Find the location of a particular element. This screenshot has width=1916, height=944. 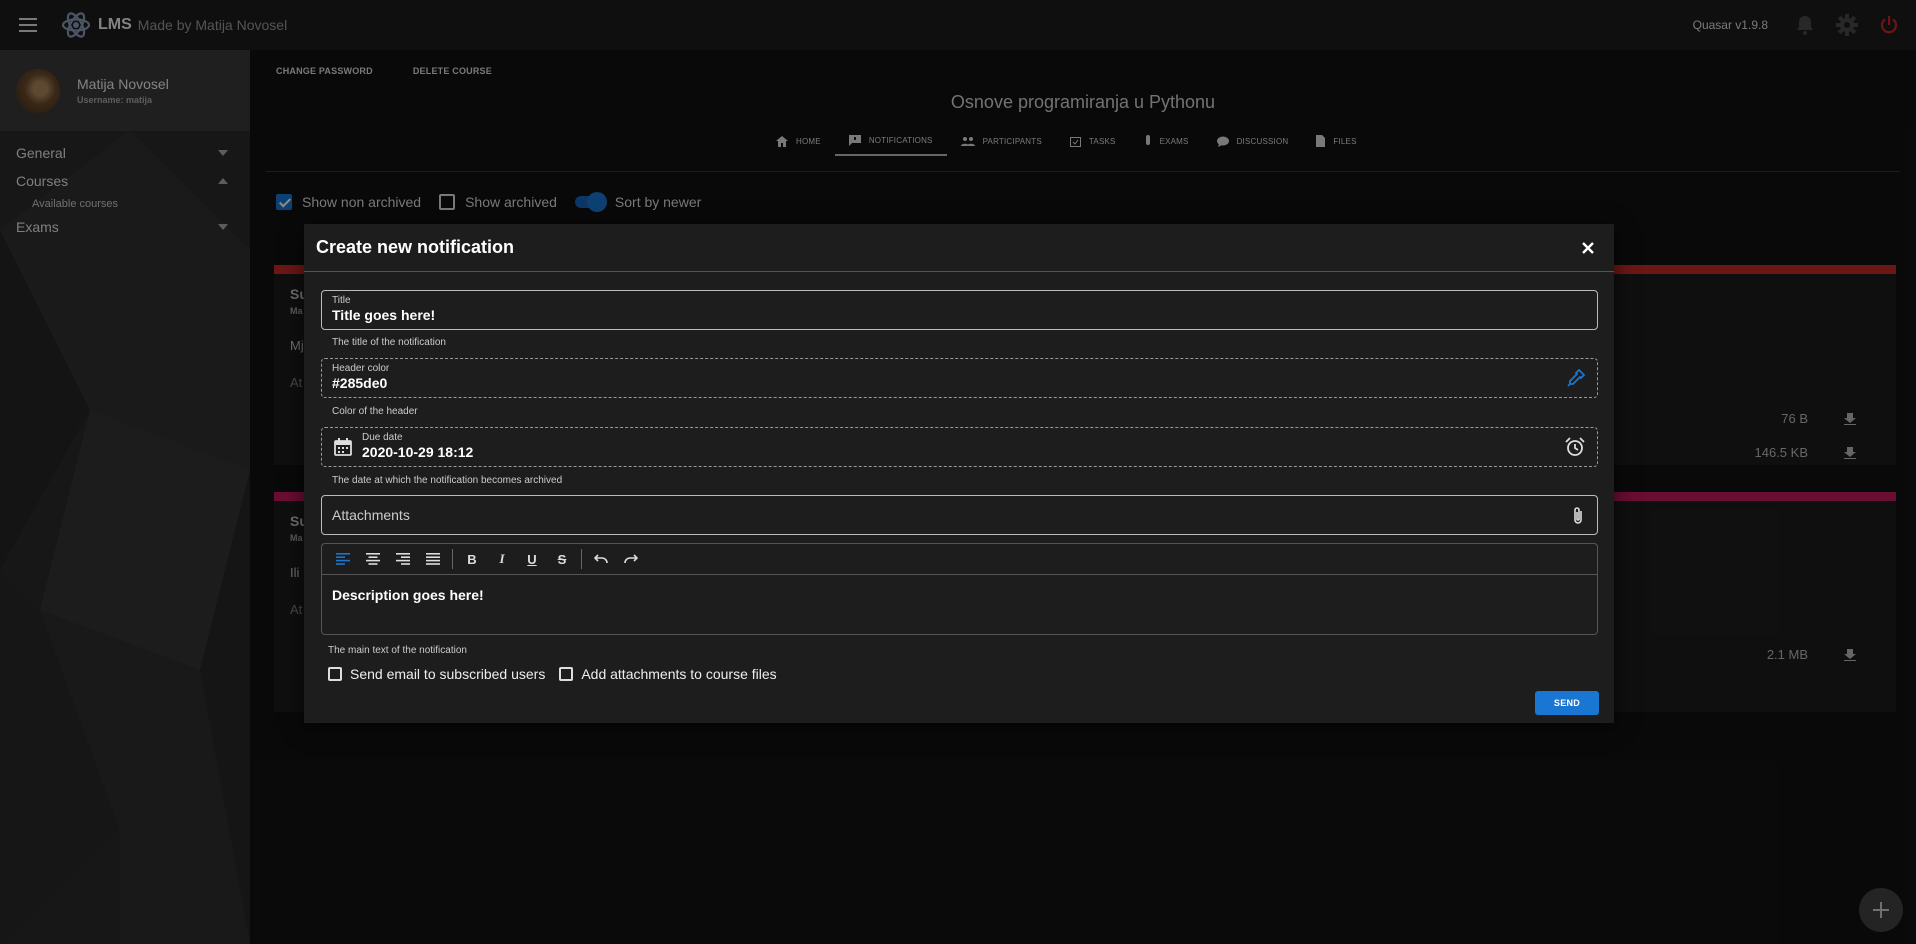

italic-icon: I is located at coordinates (502, 559).